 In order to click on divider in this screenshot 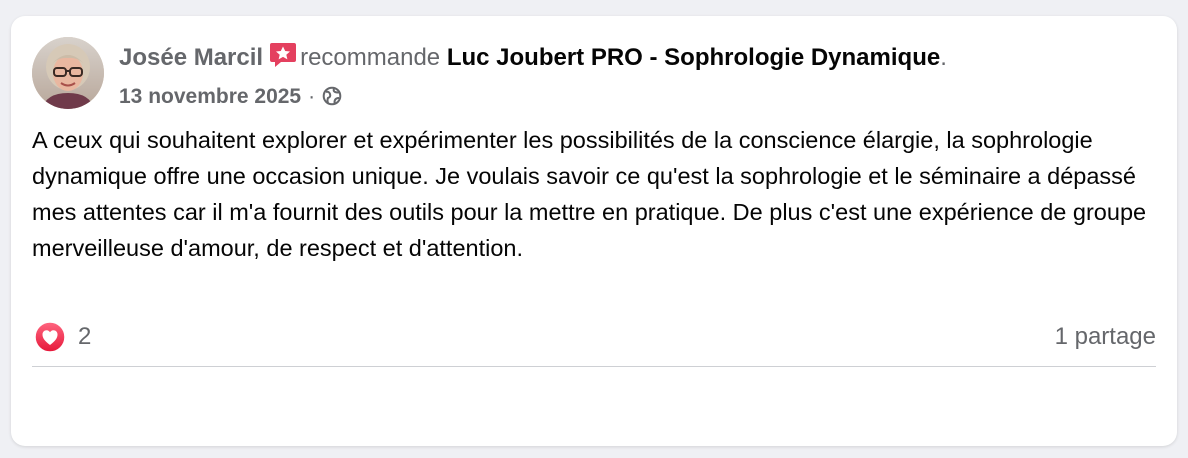, I will do `click(594, 366)`.